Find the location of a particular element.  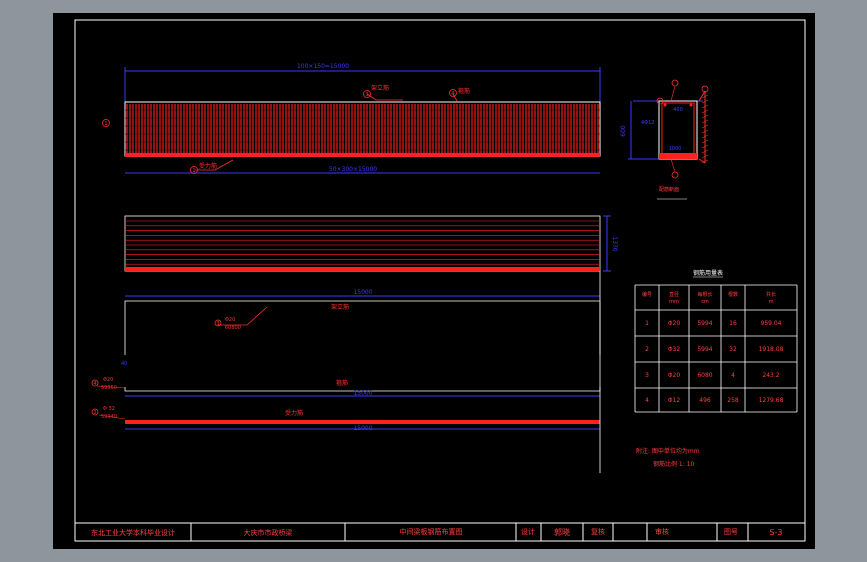

tb-design-name: 郭晓 is located at coordinates (562, 532).